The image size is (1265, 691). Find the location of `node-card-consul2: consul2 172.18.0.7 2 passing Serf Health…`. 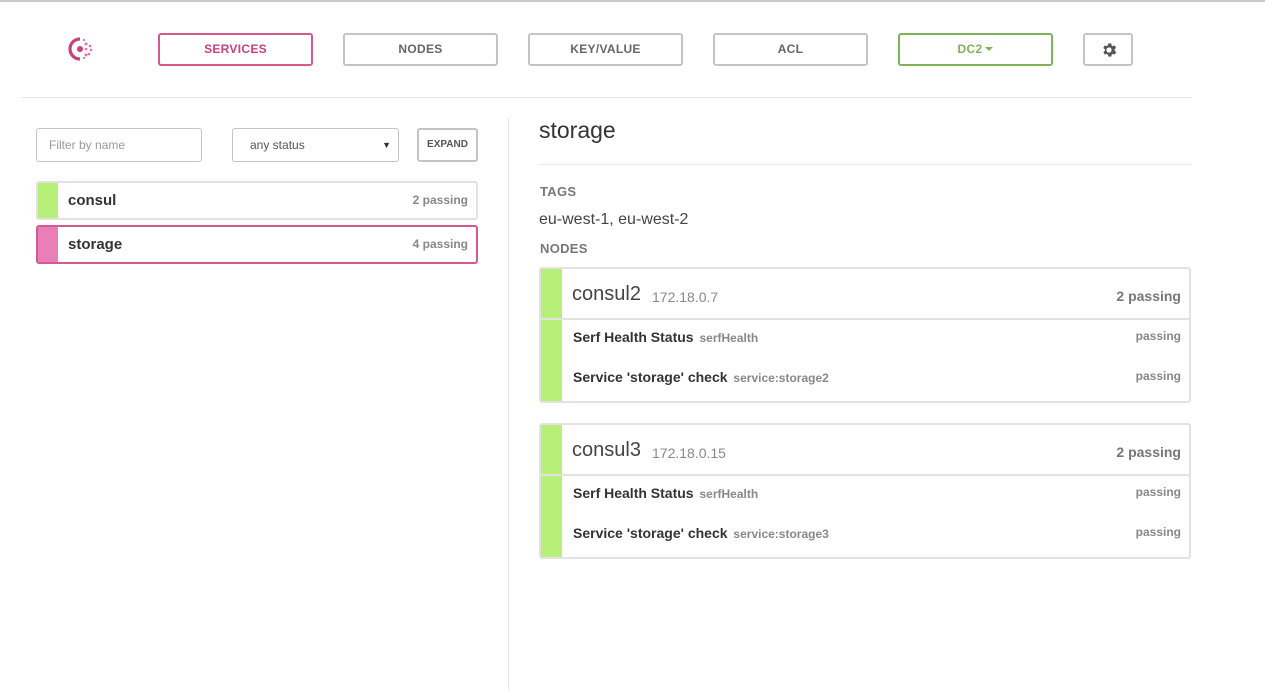

node-card-consul2: consul2 172.18.0.7 2 passing Serf Health… is located at coordinates (865, 335).